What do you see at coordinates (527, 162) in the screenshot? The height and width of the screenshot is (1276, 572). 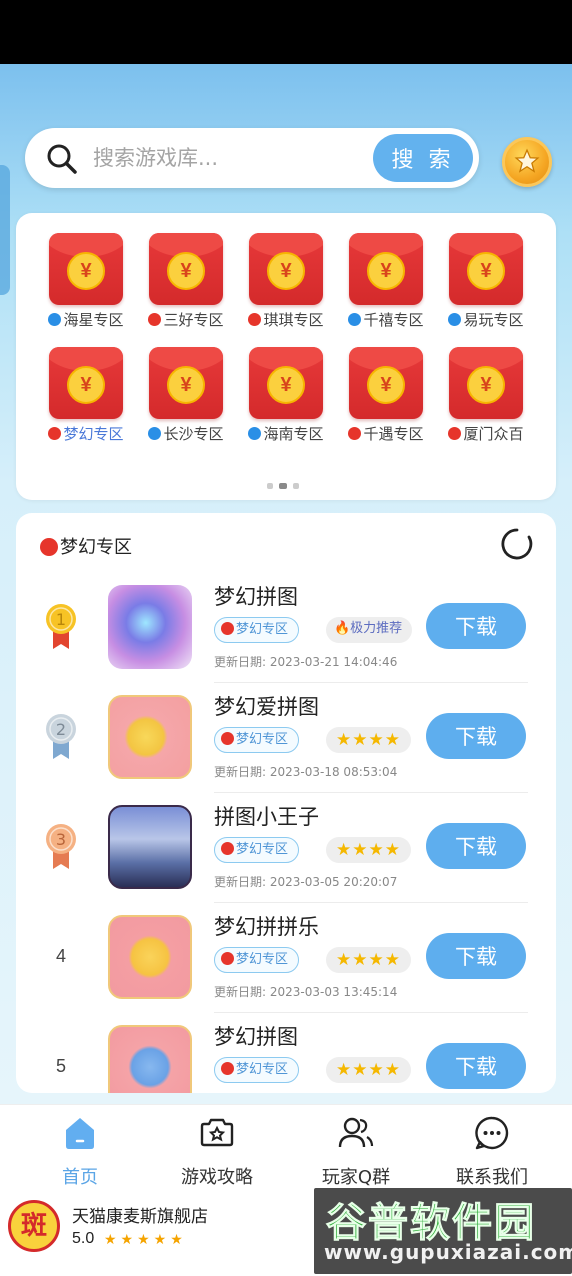 I see `favorites-button` at bounding box center [527, 162].